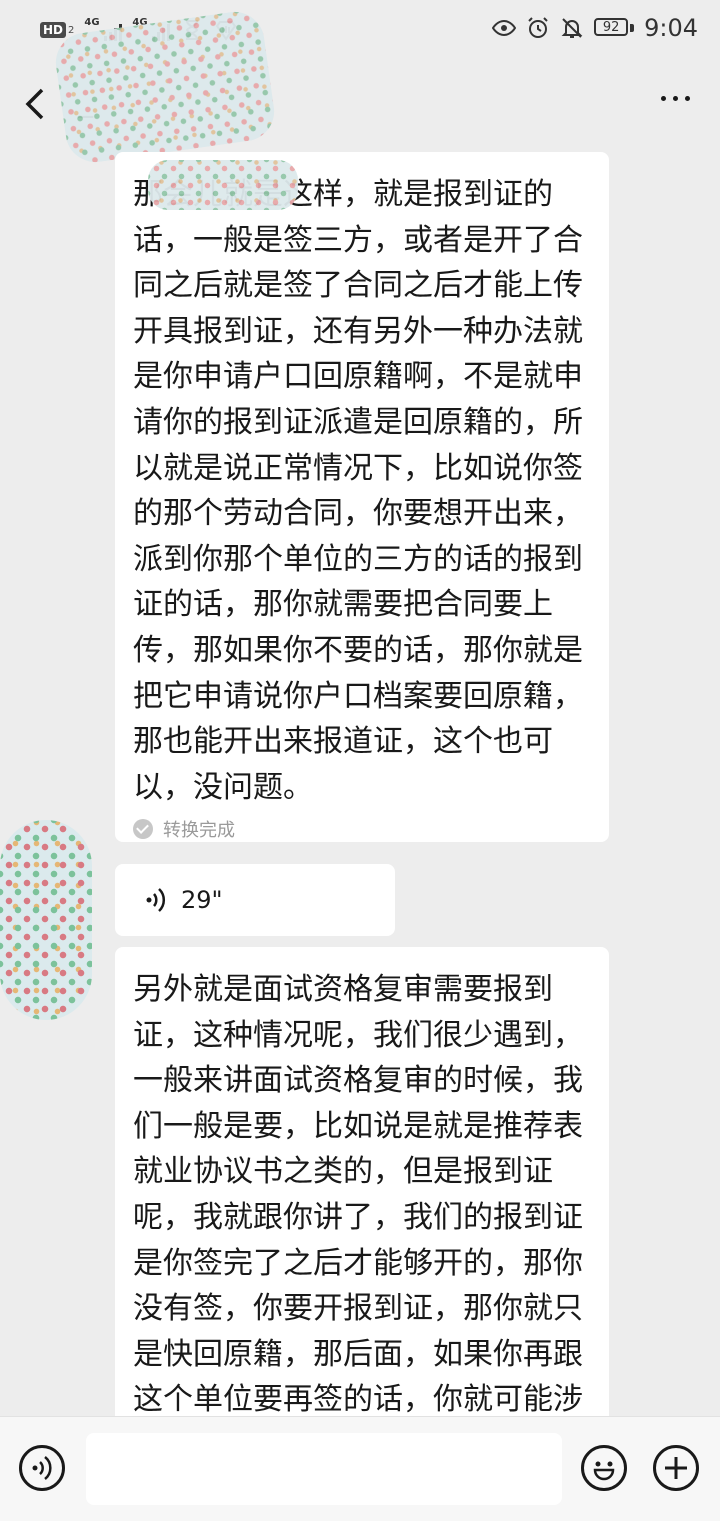 Image resolution: width=720 pixels, height=1521 pixels. Describe the element at coordinates (92, 22) in the screenshot. I see `network-type-1: 4G` at that location.